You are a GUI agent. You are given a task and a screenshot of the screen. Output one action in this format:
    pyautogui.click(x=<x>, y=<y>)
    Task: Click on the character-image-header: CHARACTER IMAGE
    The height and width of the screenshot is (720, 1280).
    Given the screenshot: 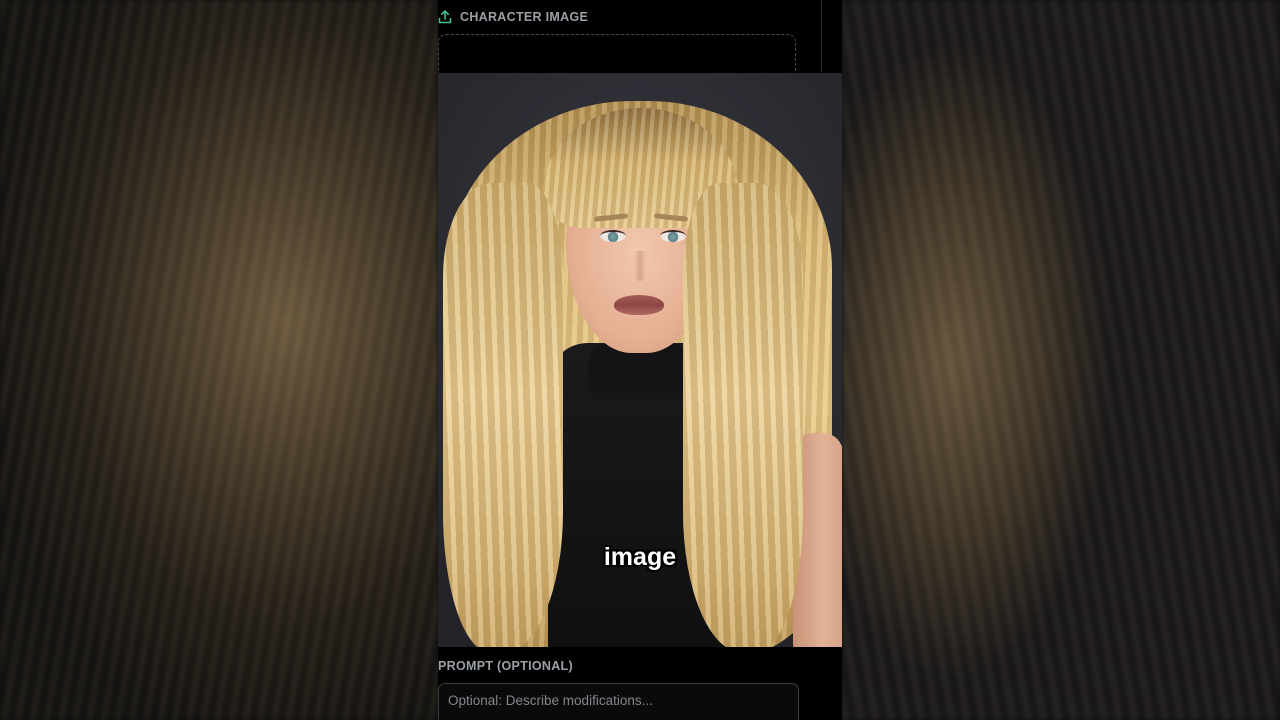 What is the action you would take?
    pyautogui.click(x=513, y=17)
    